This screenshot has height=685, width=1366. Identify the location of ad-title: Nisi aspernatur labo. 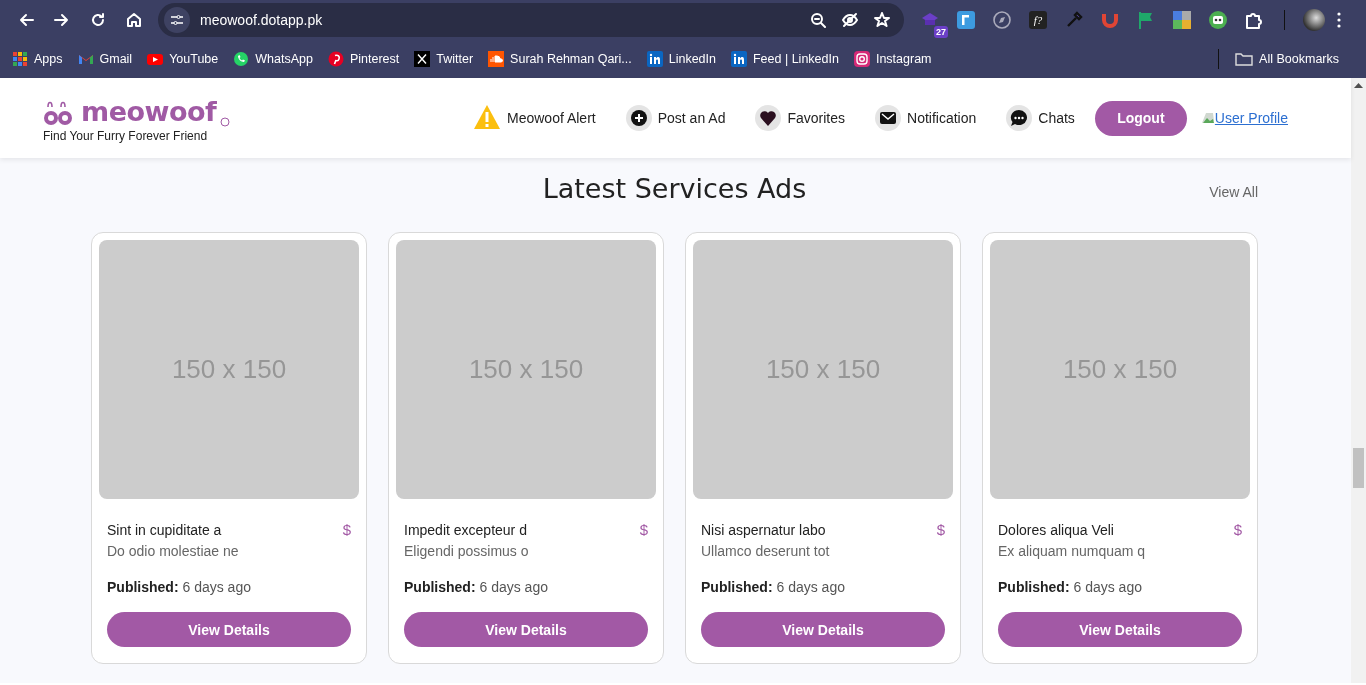
(763, 529).